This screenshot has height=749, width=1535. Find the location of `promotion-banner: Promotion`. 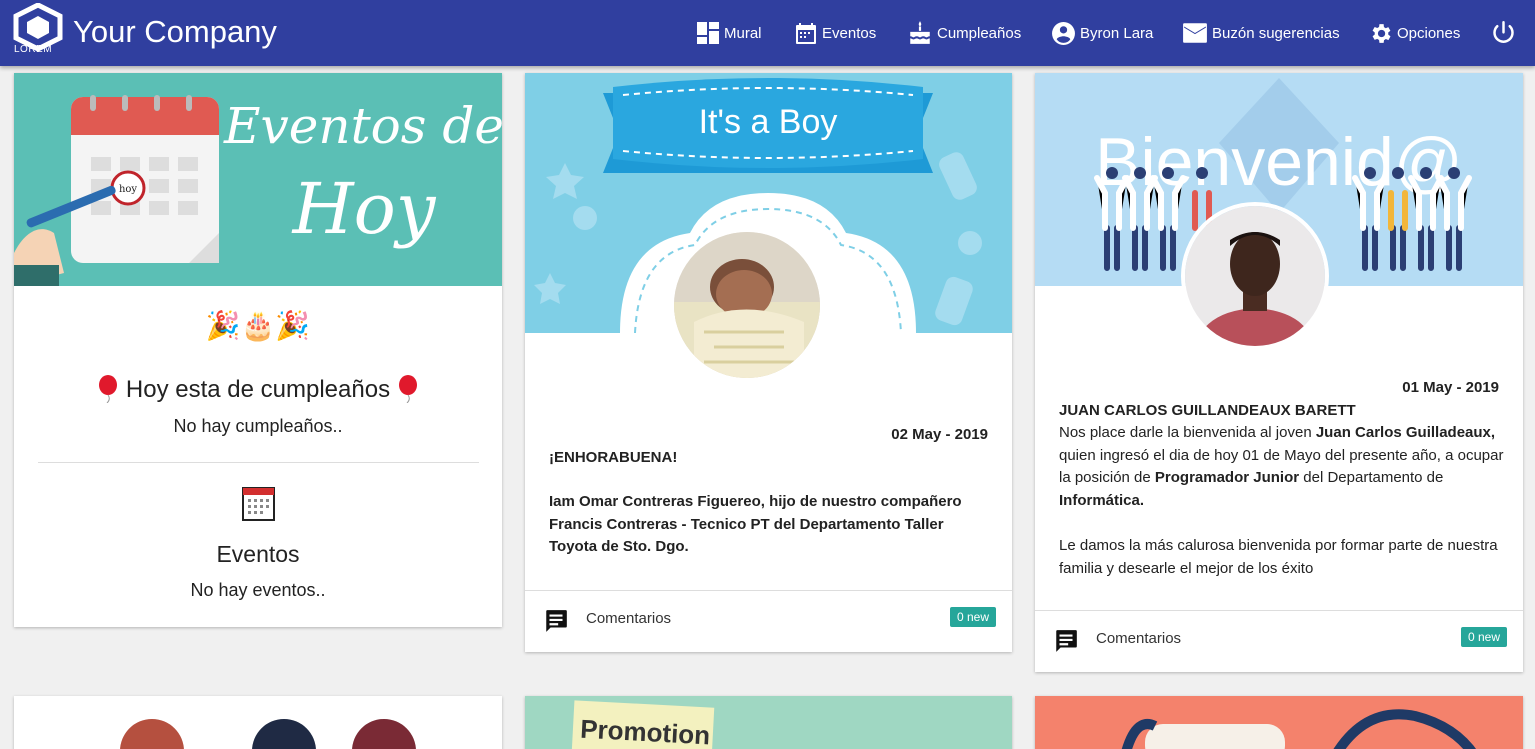

promotion-banner: Promotion is located at coordinates (643, 724).